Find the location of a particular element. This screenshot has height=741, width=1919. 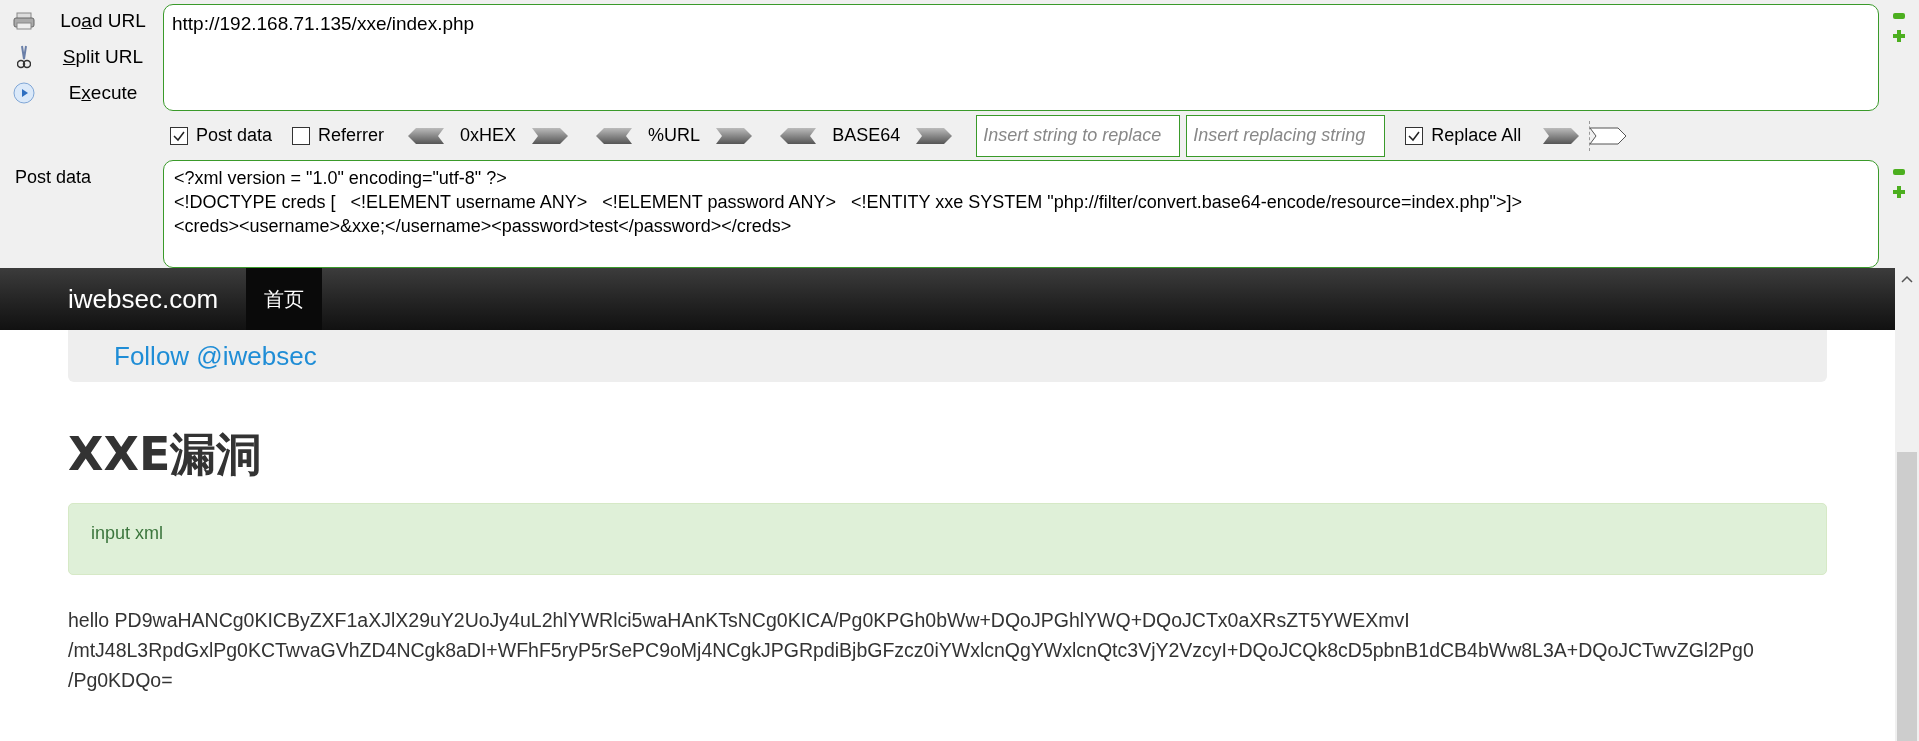

scrollbar is located at coordinates (1907, 504).